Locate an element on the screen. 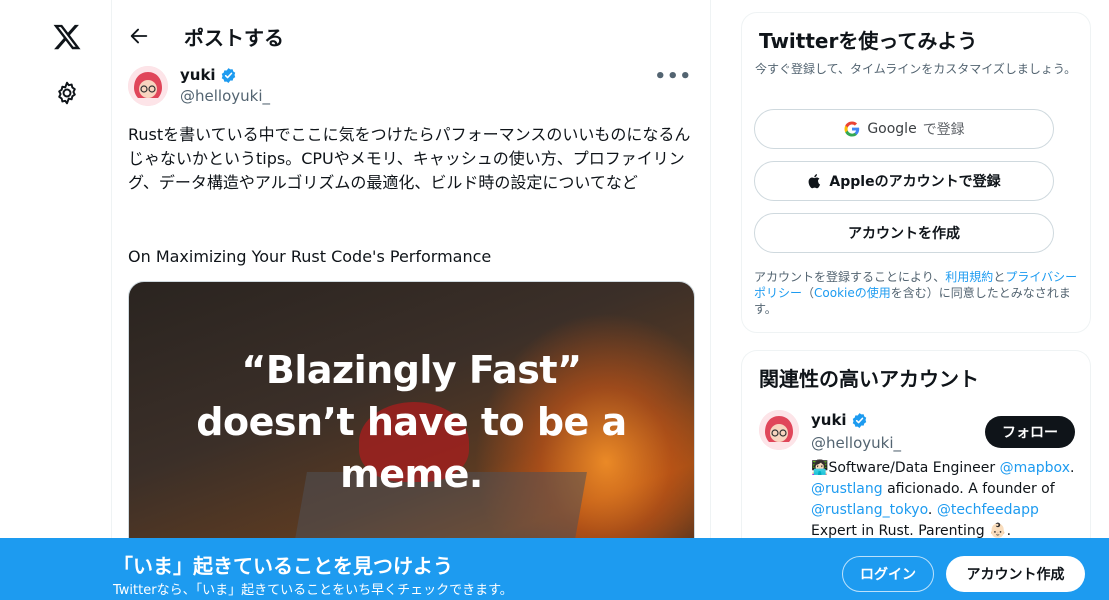  related-account-handle: @helloyuki_ is located at coordinates (856, 443).